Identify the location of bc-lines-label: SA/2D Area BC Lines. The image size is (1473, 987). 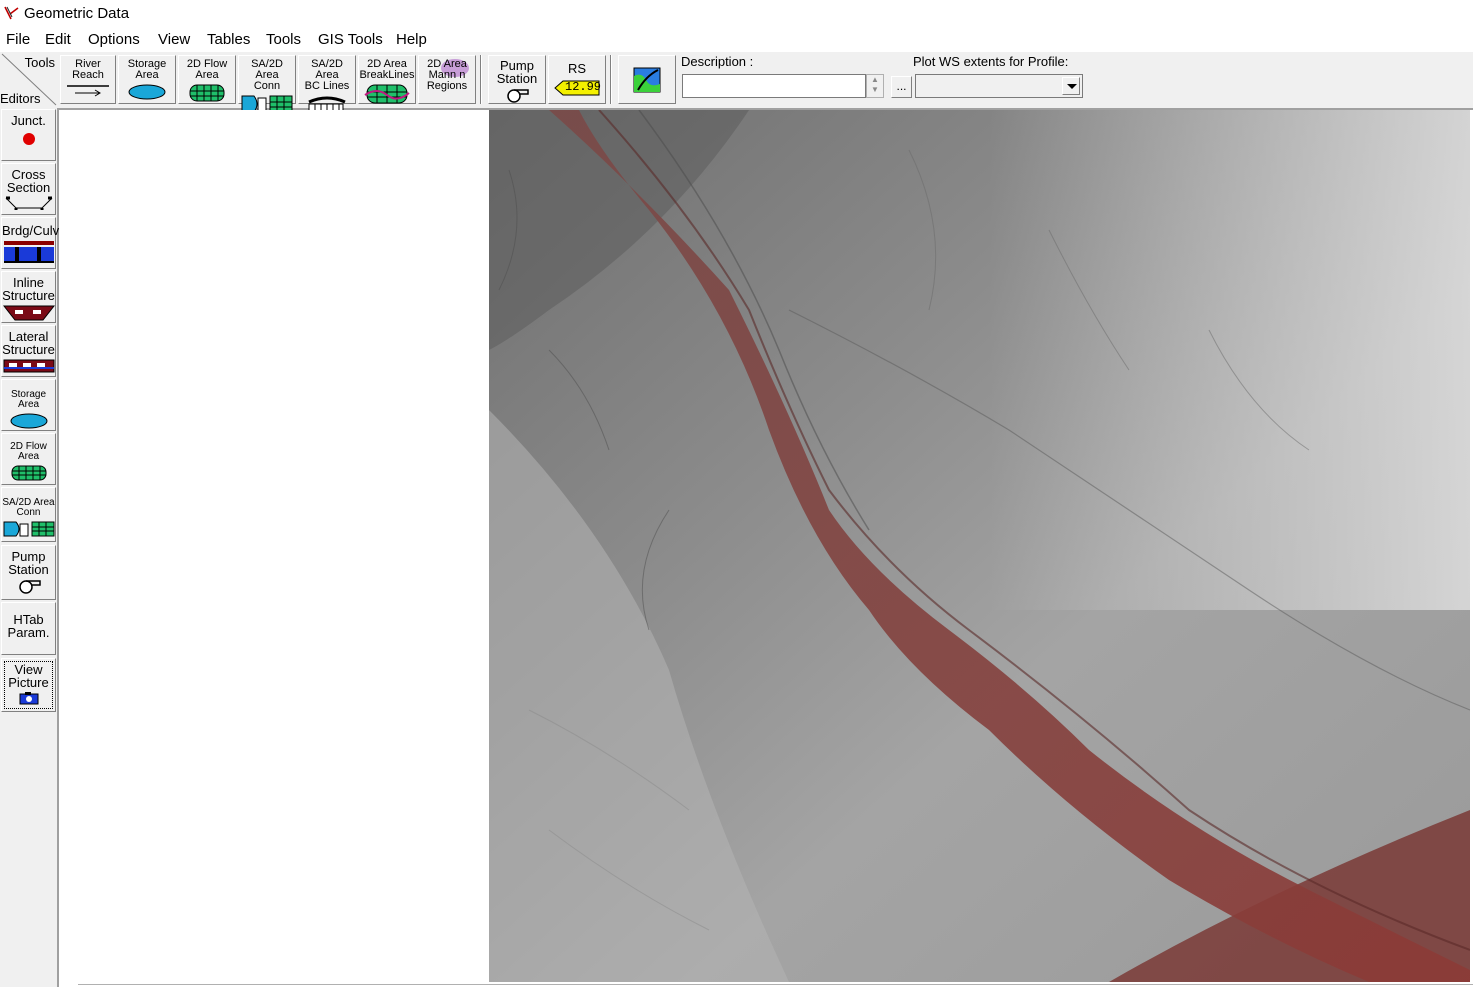
(327, 75).